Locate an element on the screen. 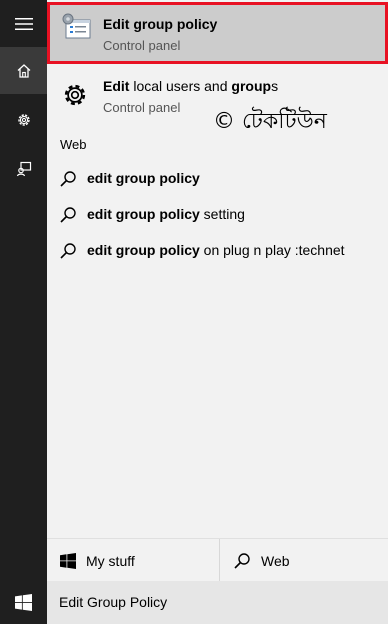  search-scope-tabs: My stuff Web is located at coordinates (217, 560).